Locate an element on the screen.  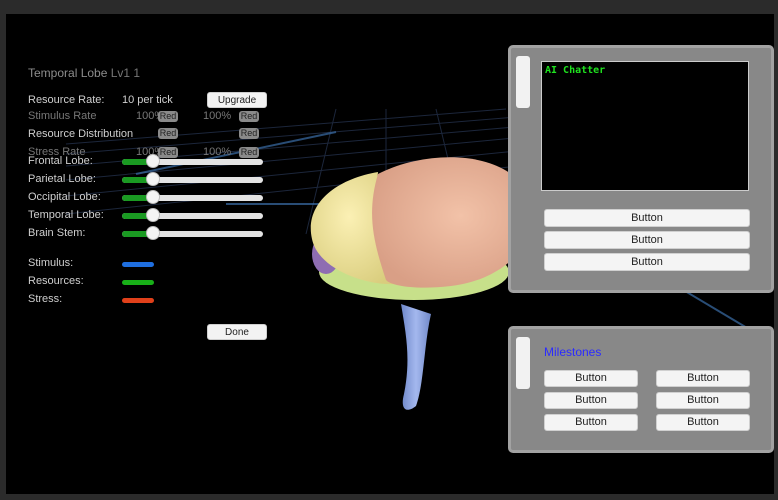
milestones-title: Milestones is located at coordinates (573, 352).